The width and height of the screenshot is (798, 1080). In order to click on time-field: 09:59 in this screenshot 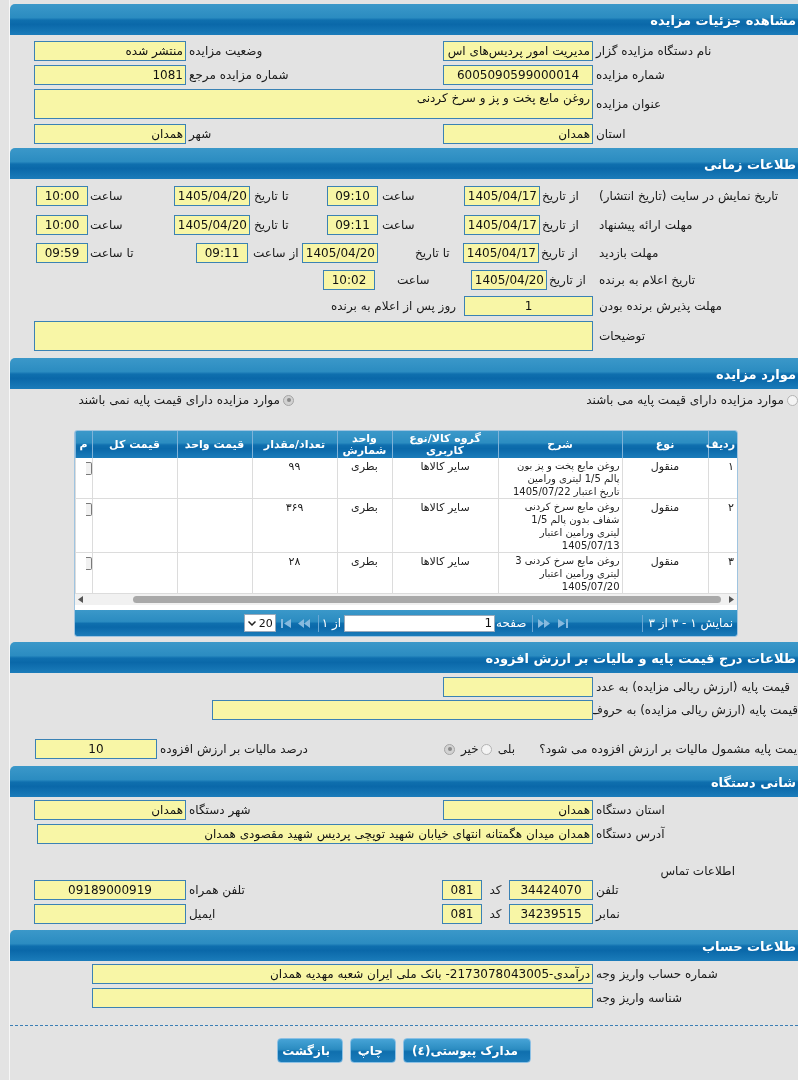, I will do `click(62, 253)`.